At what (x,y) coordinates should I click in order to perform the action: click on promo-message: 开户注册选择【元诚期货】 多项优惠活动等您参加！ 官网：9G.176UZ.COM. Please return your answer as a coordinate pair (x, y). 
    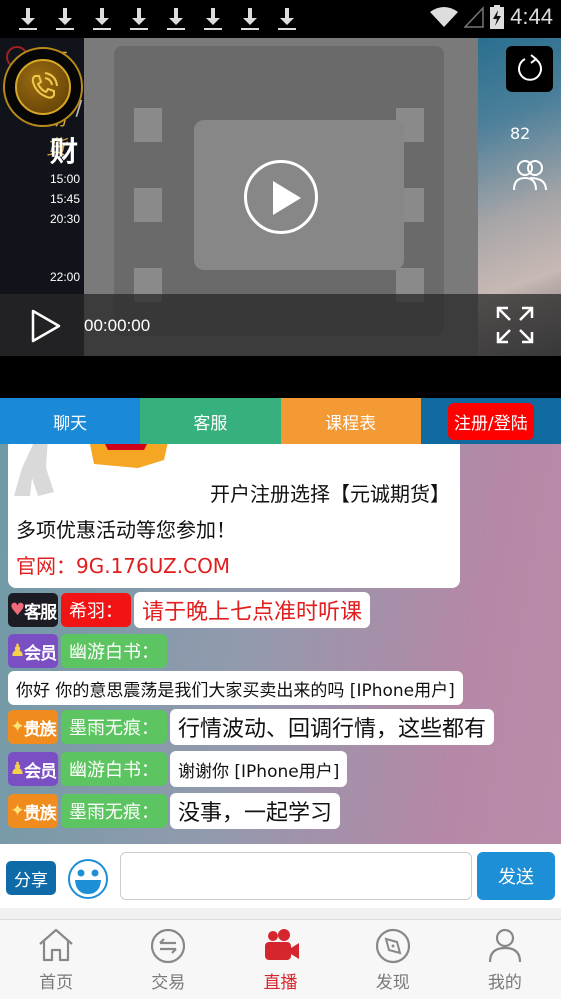
    Looking at the image, I should click on (234, 516).